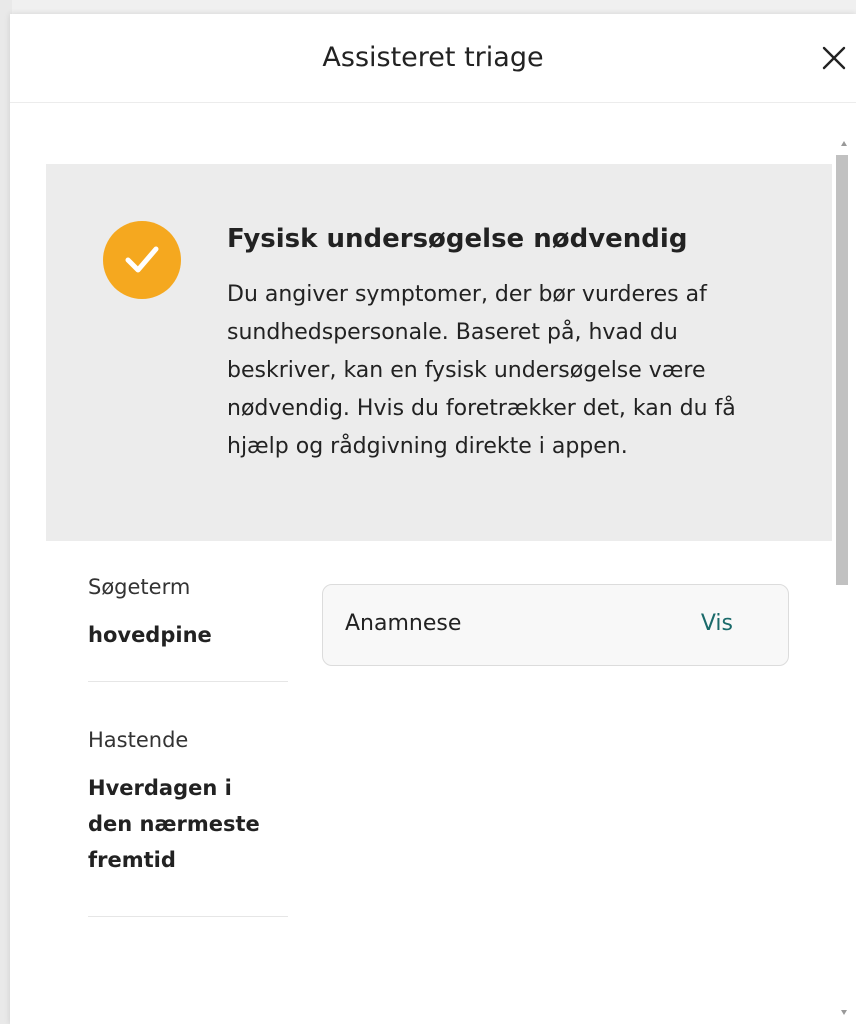  I want to click on check-badge, so click(142, 260).